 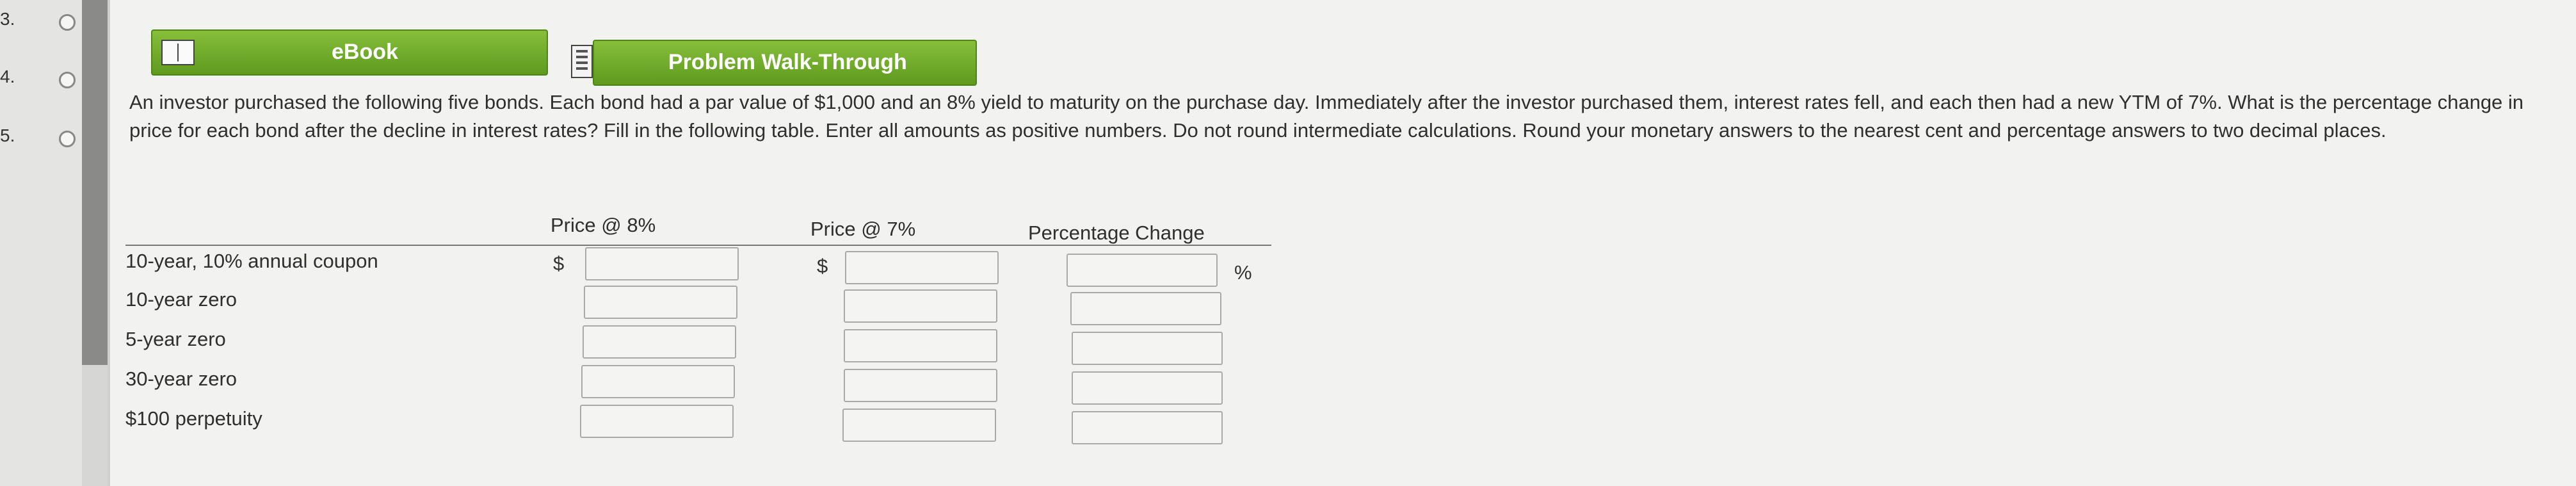 I want to click on input-price-8-row1, so click(x=662, y=263).